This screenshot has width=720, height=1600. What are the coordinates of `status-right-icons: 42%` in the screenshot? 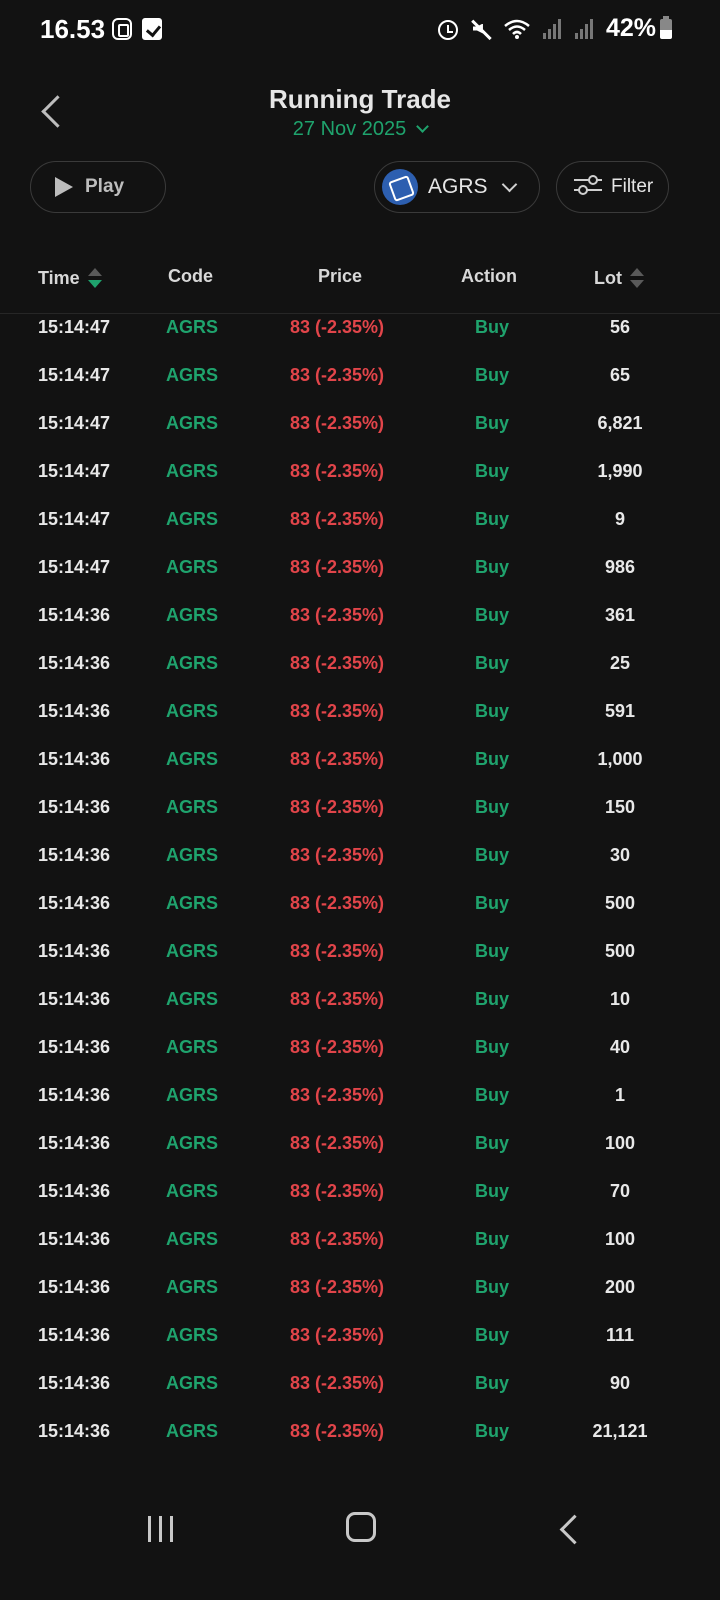 It's located at (554, 28).